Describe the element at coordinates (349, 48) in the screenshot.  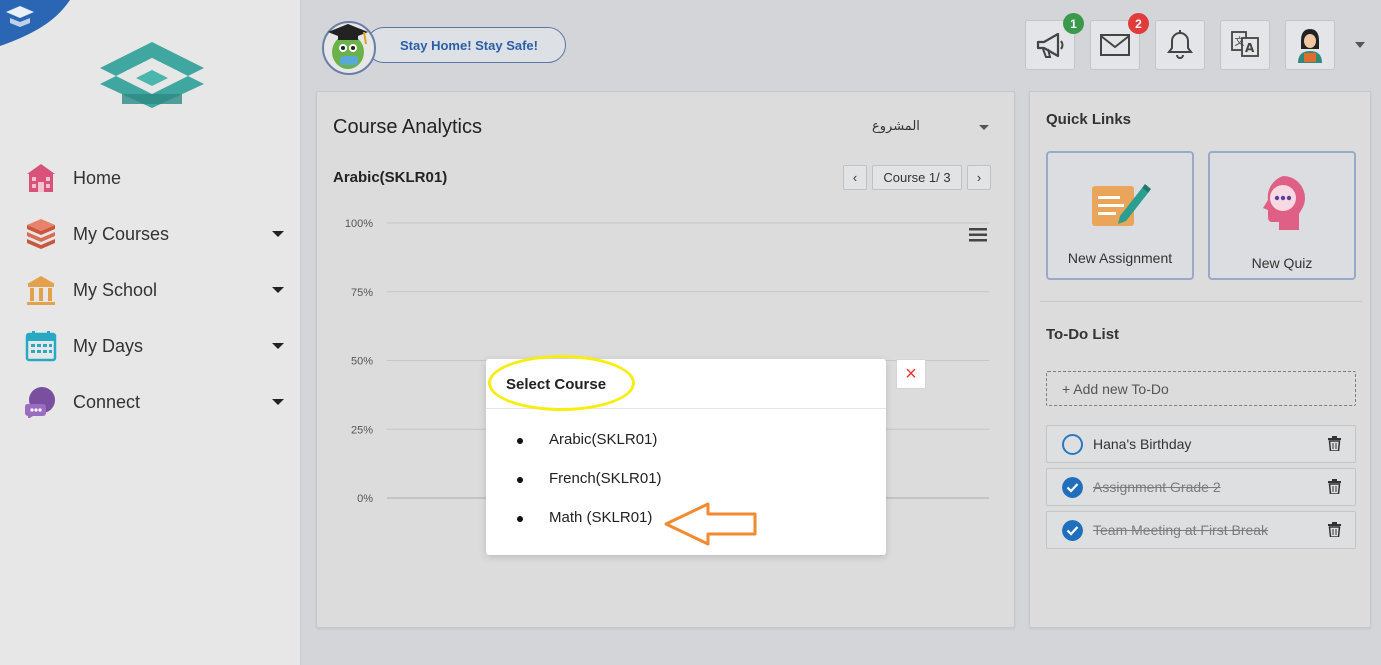
I see `mascot-avatar` at that location.